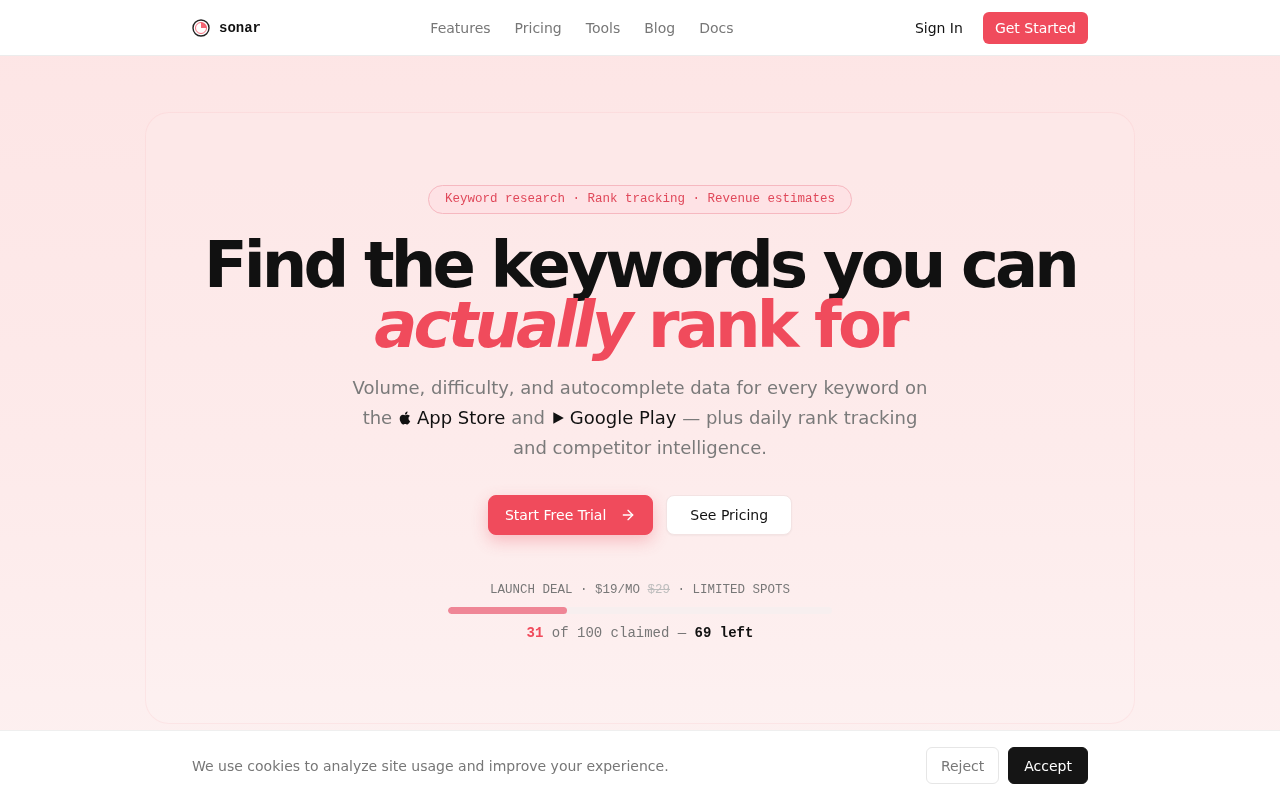 The width and height of the screenshot is (1280, 800). What do you see at coordinates (226, 27) in the screenshot?
I see `logo-link: sonar` at bounding box center [226, 27].